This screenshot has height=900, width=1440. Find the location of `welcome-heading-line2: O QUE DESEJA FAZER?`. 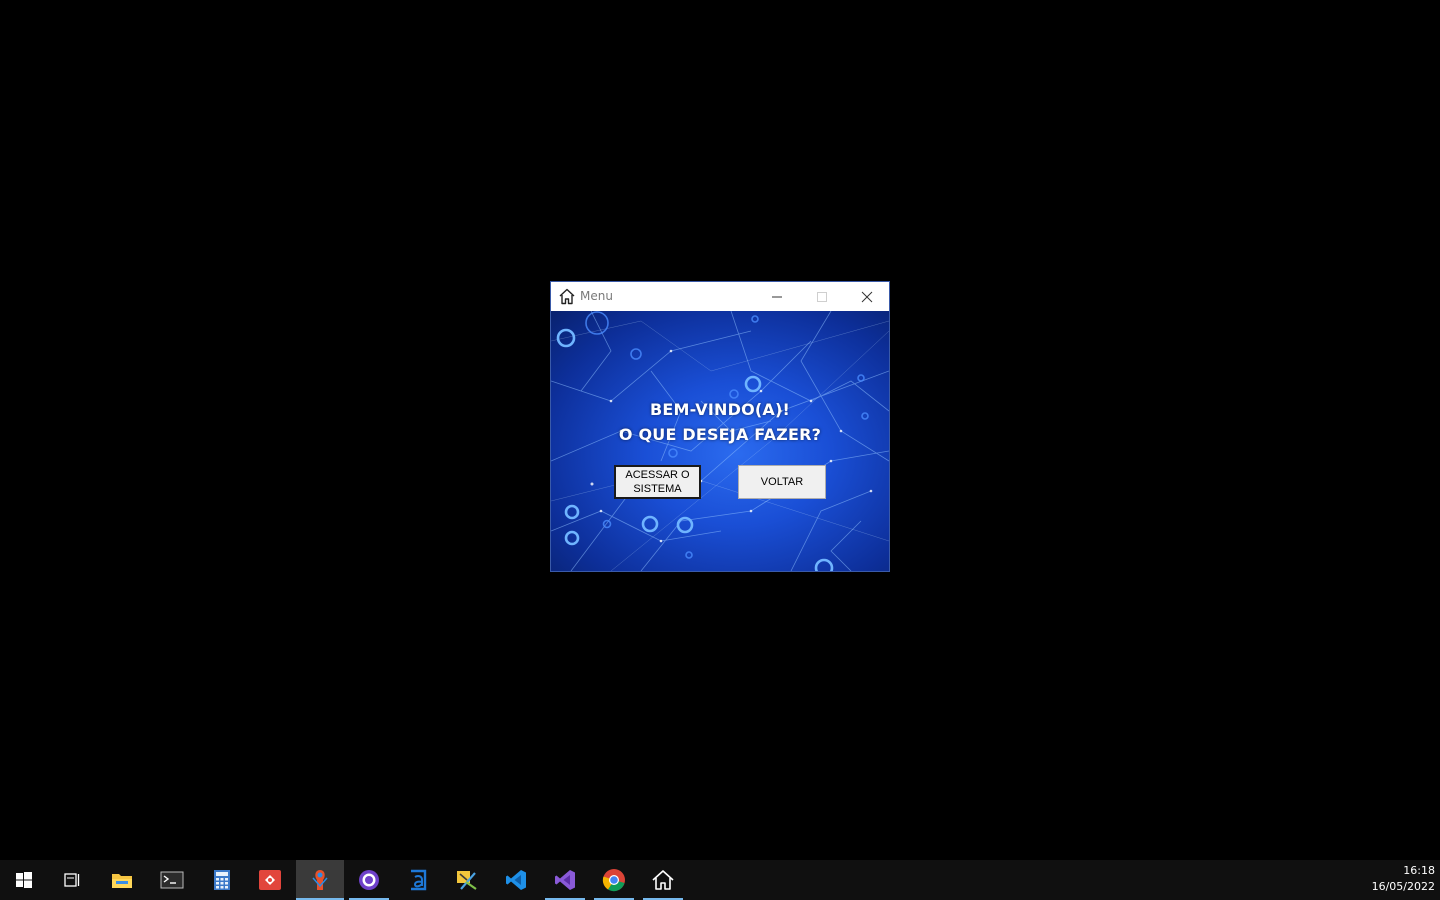

welcome-heading-line2: O QUE DESEJA FAZER? is located at coordinates (720, 434).